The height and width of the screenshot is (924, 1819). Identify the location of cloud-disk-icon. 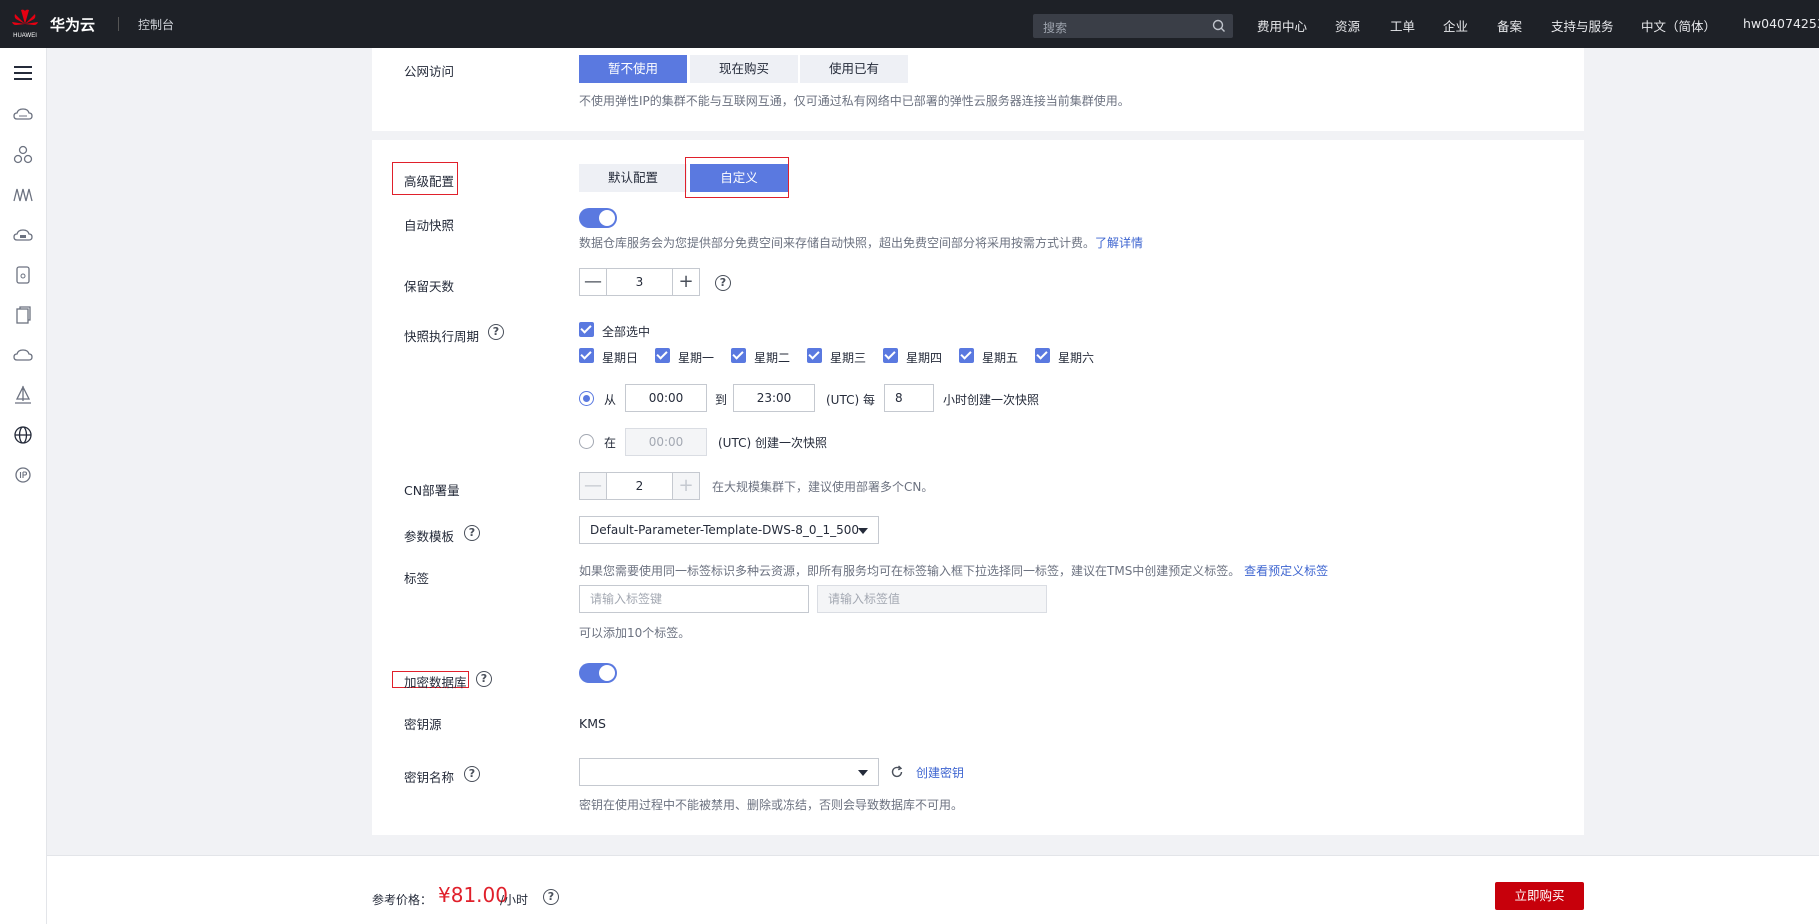
(23, 235).